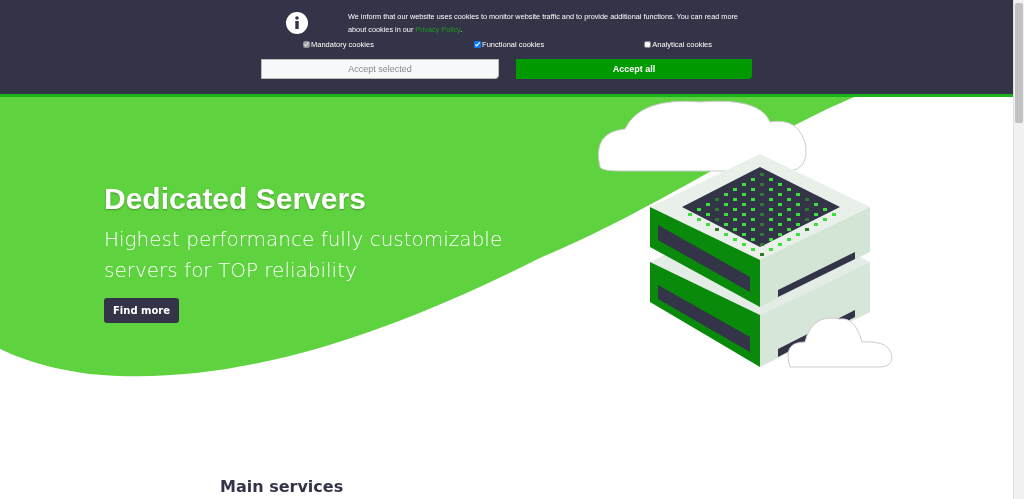 This screenshot has height=499, width=1024. Describe the element at coordinates (380, 69) in the screenshot. I see `accept-selected-button: Accept selected` at that location.